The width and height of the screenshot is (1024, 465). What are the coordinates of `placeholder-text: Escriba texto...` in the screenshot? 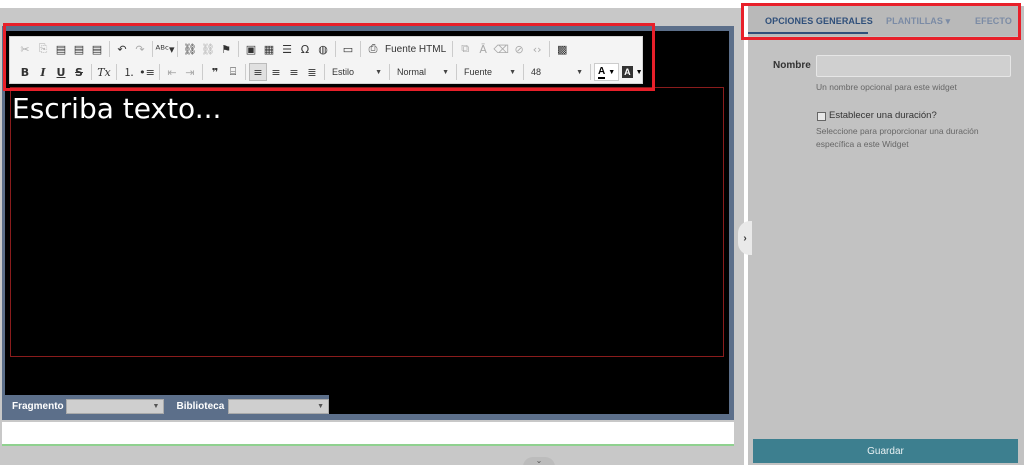 It's located at (117, 108).